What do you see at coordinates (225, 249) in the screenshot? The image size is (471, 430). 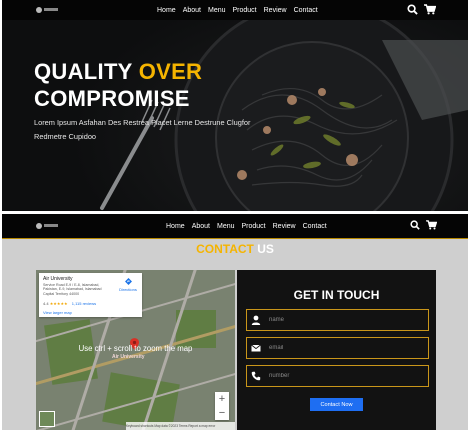 I see `contact-heading-accent: CONTACT` at bounding box center [225, 249].